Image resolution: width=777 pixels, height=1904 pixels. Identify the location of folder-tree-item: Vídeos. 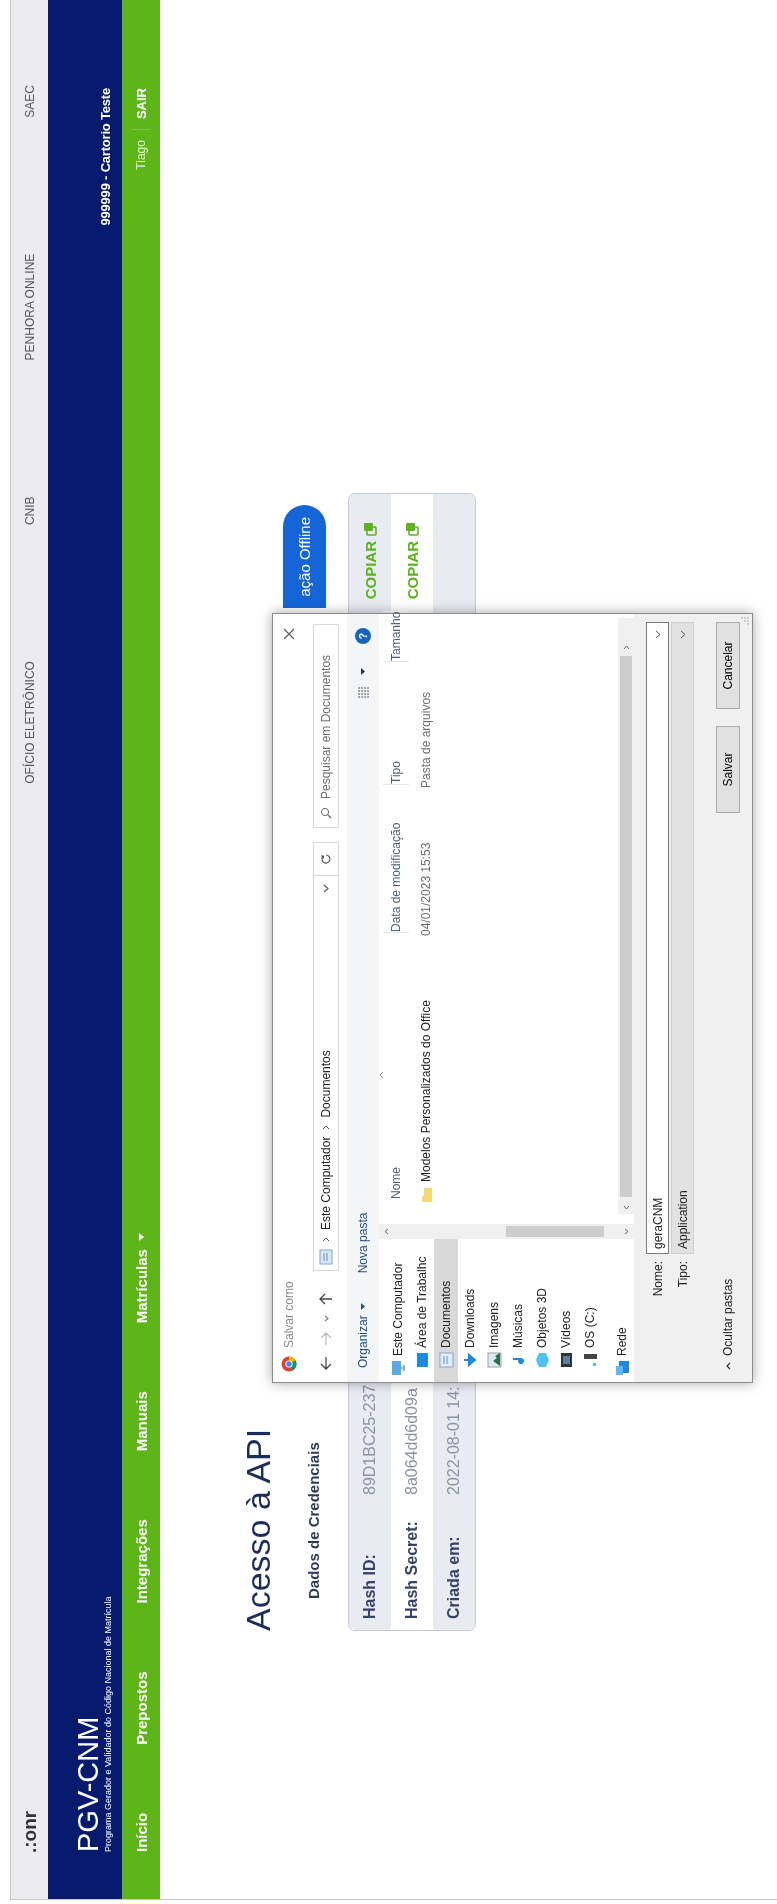
(566, 1310).